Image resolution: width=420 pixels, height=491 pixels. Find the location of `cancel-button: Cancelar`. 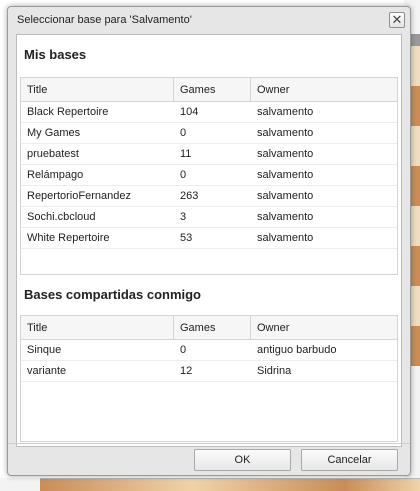

cancel-button: Cancelar is located at coordinates (349, 460).